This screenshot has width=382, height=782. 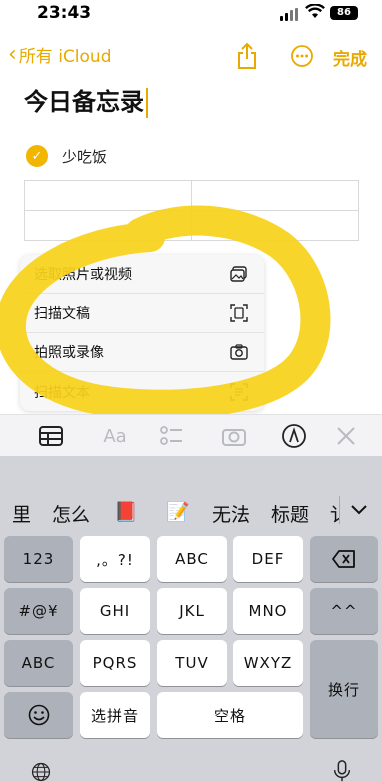 What do you see at coordinates (41, 772) in the screenshot?
I see `globe-icon` at bounding box center [41, 772].